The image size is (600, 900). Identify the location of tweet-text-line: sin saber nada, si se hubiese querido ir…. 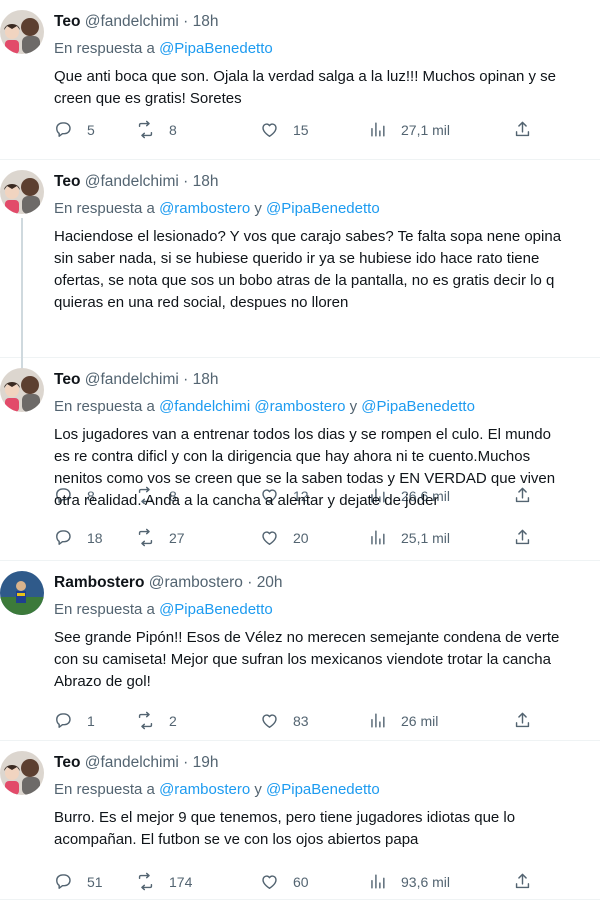
(297, 258).